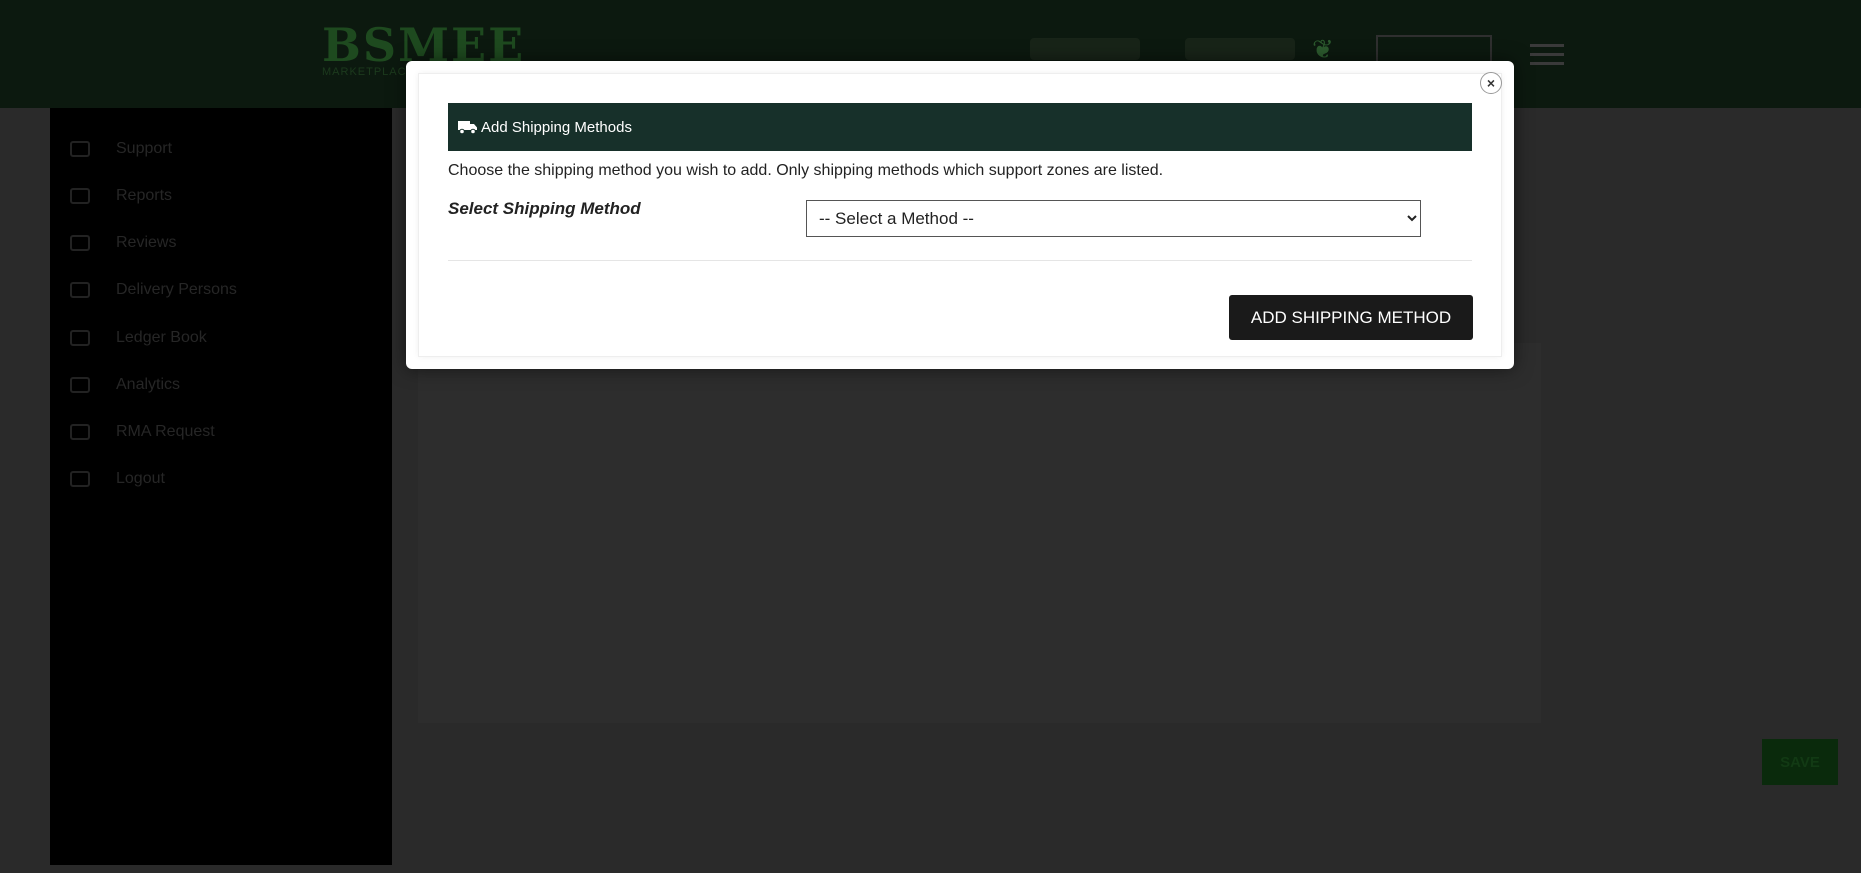 This screenshot has width=1861, height=873. I want to click on sidebar-item-rma-request: RMA Request, so click(142, 432).